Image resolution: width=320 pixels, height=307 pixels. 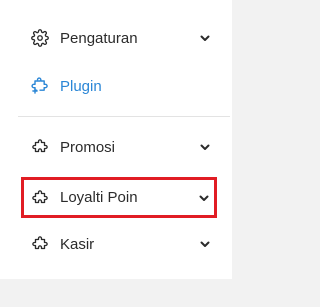 What do you see at coordinates (118, 86) in the screenshot?
I see `sidebar-item-plugin: Plugin` at bounding box center [118, 86].